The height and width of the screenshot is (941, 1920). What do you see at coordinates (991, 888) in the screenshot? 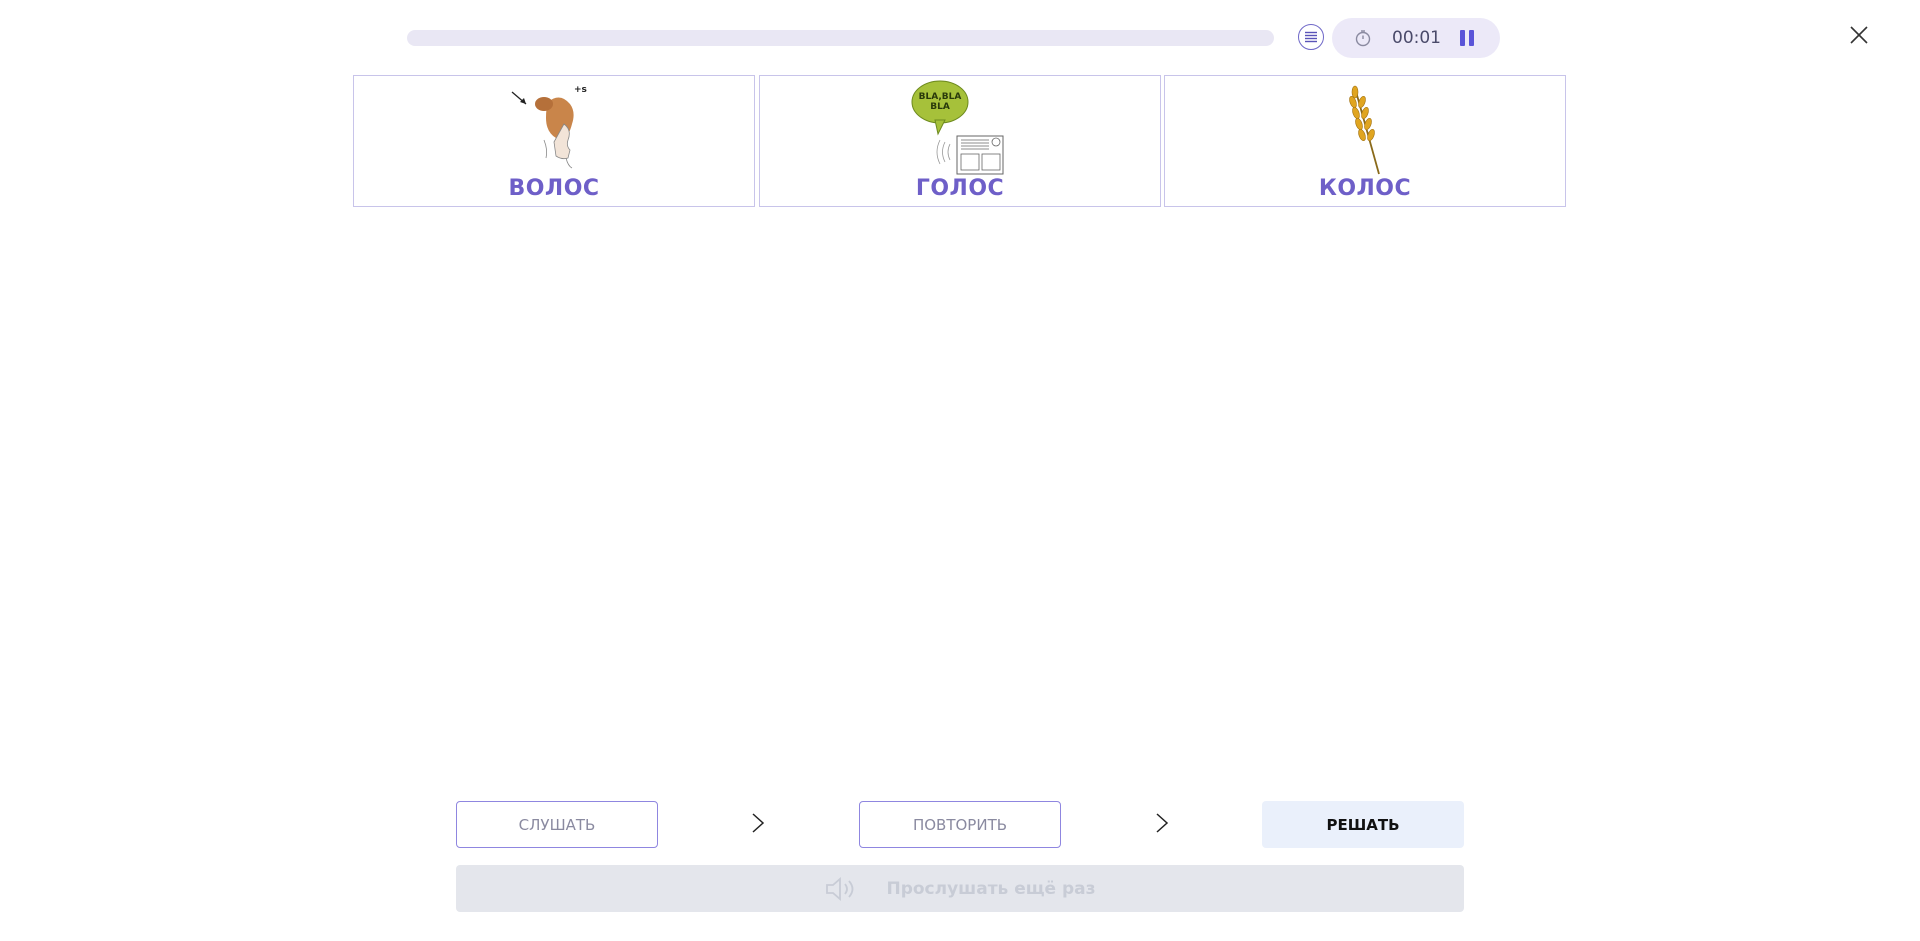
I see `listen-again-label: Прослушать ещё раз` at bounding box center [991, 888].